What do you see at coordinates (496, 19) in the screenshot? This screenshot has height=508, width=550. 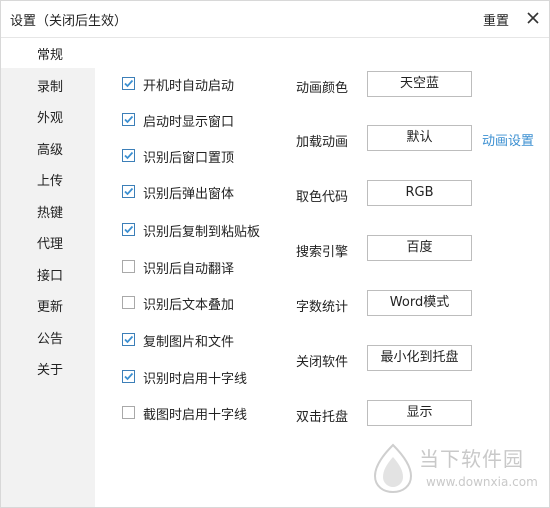 I see `reset-button: 重置` at bounding box center [496, 19].